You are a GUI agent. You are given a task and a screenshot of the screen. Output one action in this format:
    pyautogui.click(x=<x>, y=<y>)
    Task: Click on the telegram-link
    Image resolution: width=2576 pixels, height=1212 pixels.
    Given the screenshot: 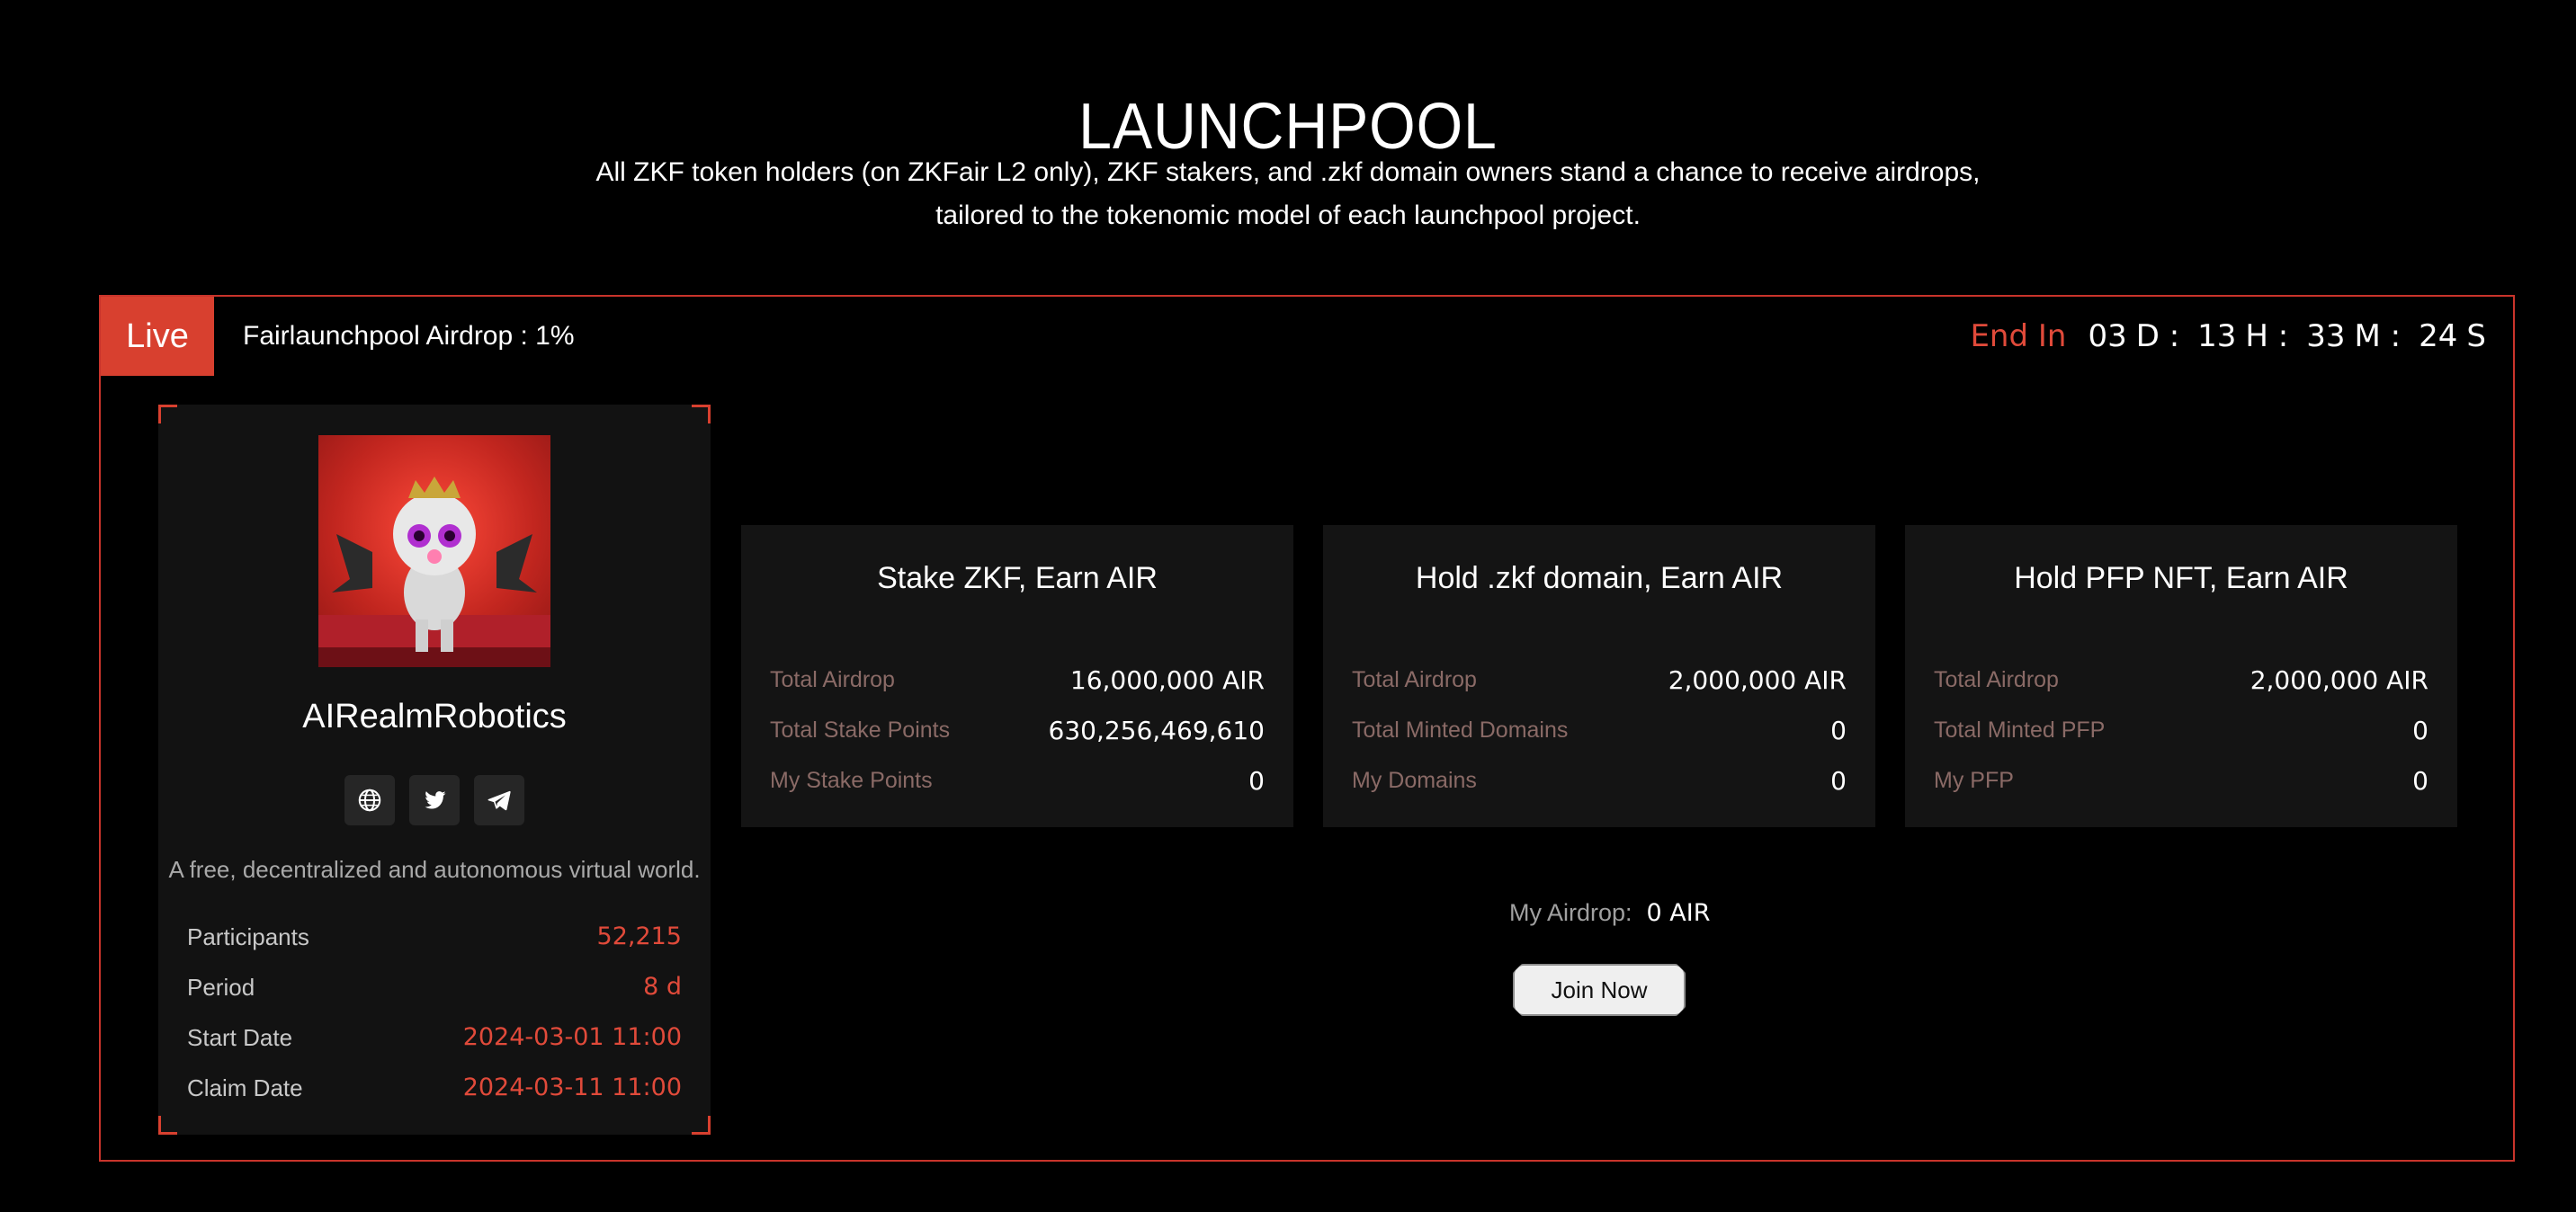 What is the action you would take?
    pyautogui.click(x=499, y=800)
    